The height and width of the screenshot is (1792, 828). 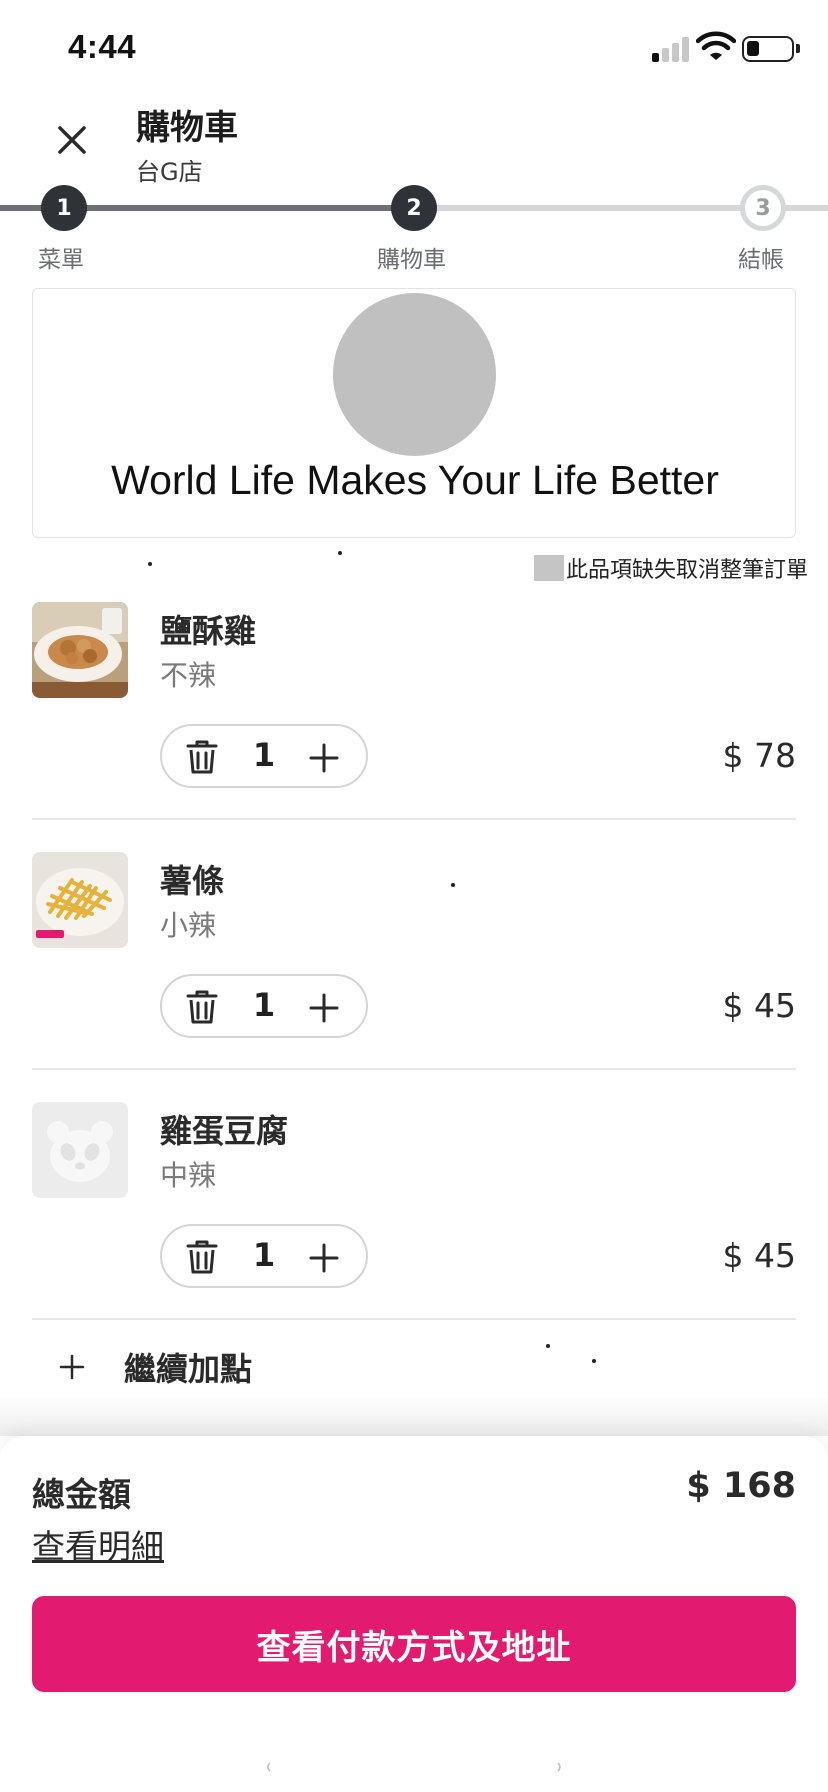 What do you see at coordinates (415, 480) in the screenshot?
I see `banner-text: World Life Makes Your Life Better` at bounding box center [415, 480].